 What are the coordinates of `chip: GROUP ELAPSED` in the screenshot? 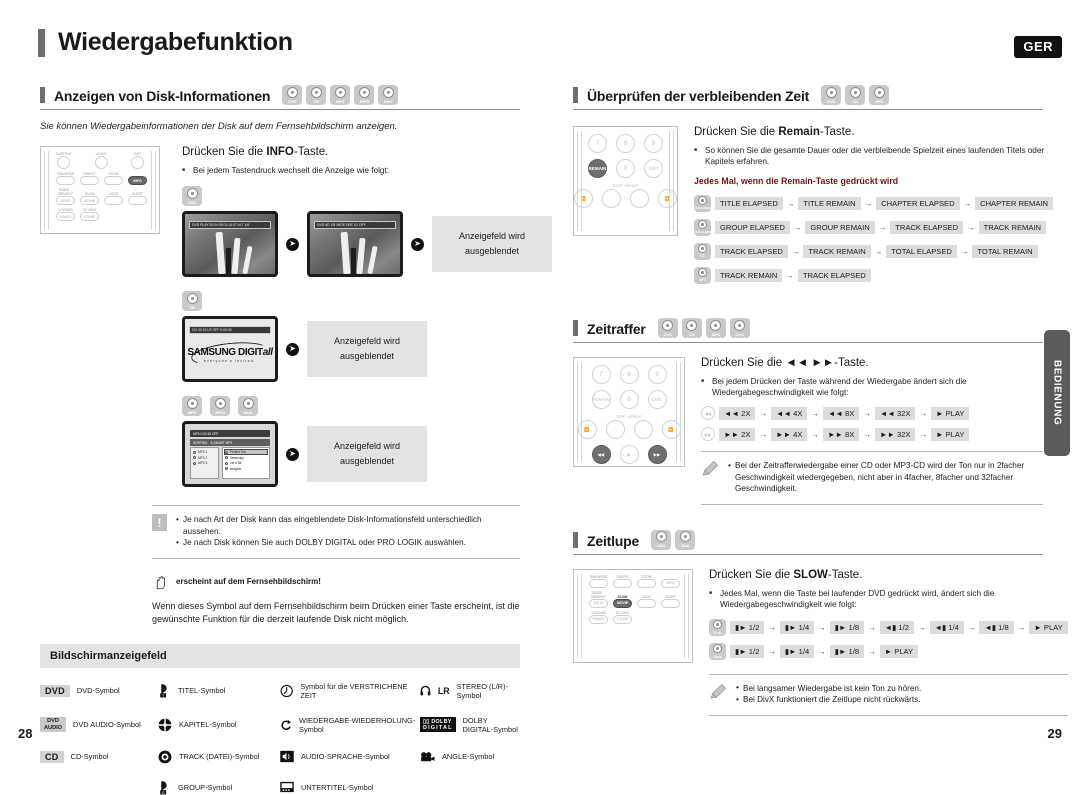 It's located at (752, 227).